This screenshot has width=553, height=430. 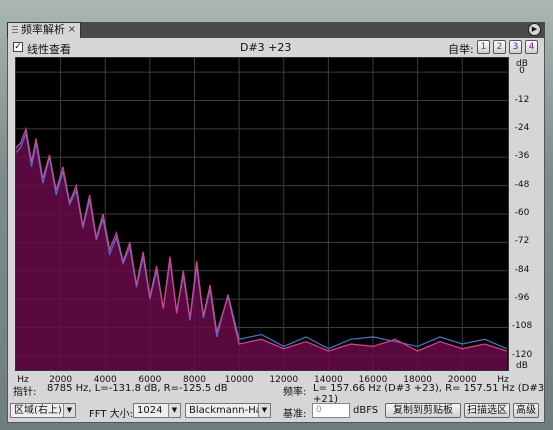 I want to click on fft-size-label: FFT 大小:, so click(x=111, y=414).